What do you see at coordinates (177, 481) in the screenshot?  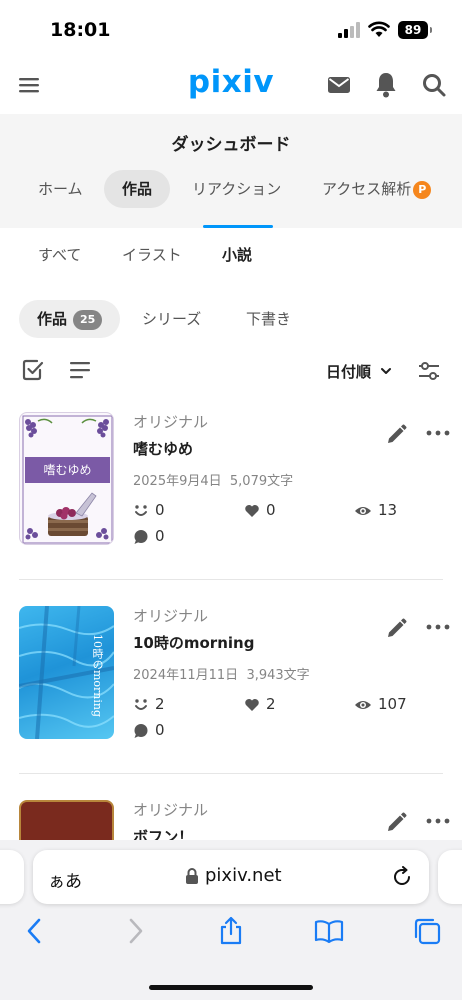 I see `work-date: 2025年9月4日` at bounding box center [177, 481].